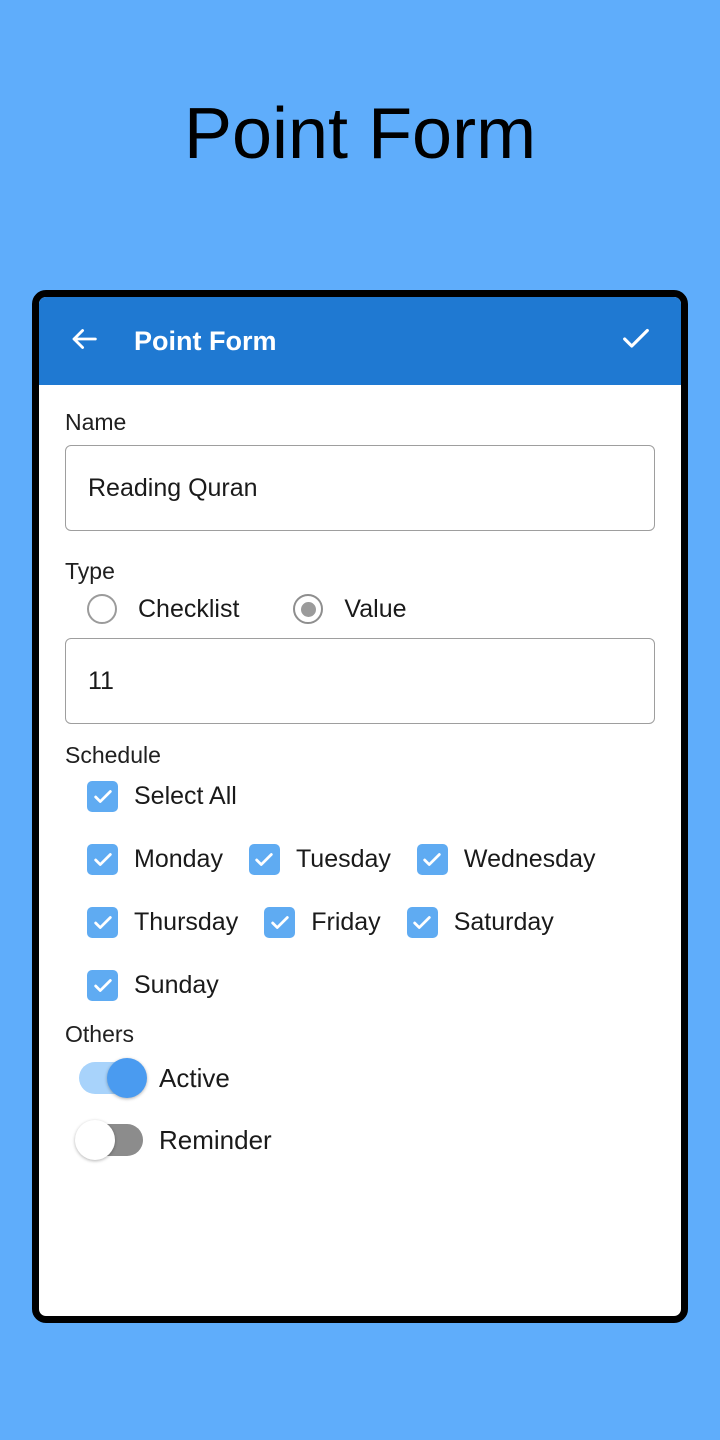  Describe the element at coordinates (186, 922) in the screenshot. I see `checkbox-label-thursday: Thursday` at that location.